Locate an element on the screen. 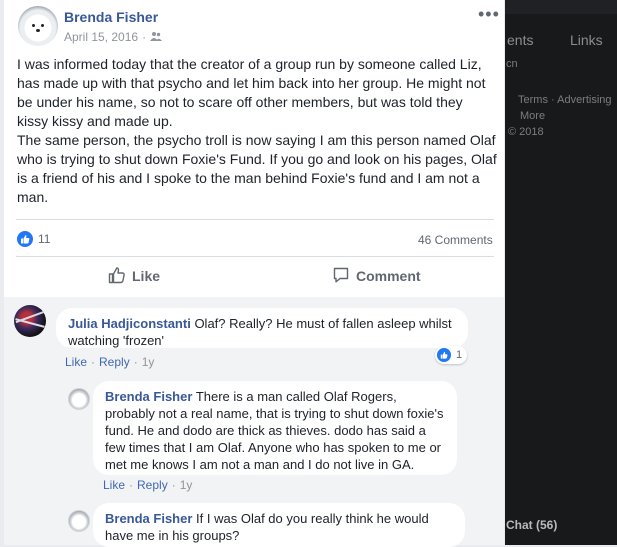  post-author-name: Brenda Fisher is located at coordinates (111, 17).